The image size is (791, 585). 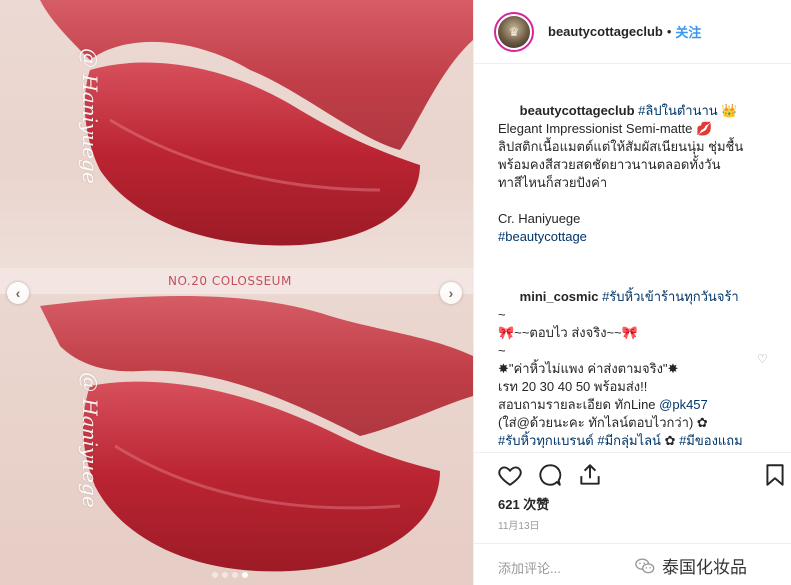 I want to click on wechat-watermark: 泰国化妆品, so click(x=690, y=565).